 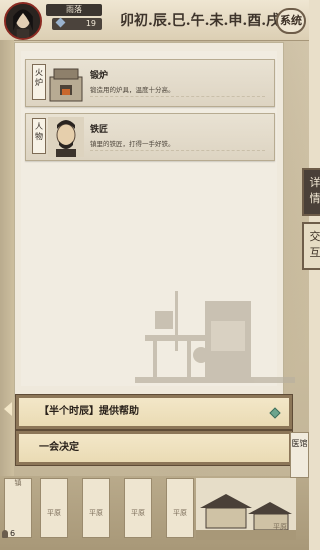 What do you see at coordinates (200, 21) in the screenshot?
I see `time-of-day: 卯初.辰.巳.午.未.申.酉.戌` at bounding box center [200, 21].